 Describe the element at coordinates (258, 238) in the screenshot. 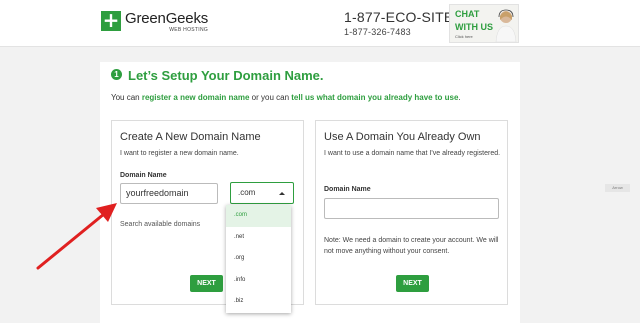

I see `tld-option-net: .net` at that location.